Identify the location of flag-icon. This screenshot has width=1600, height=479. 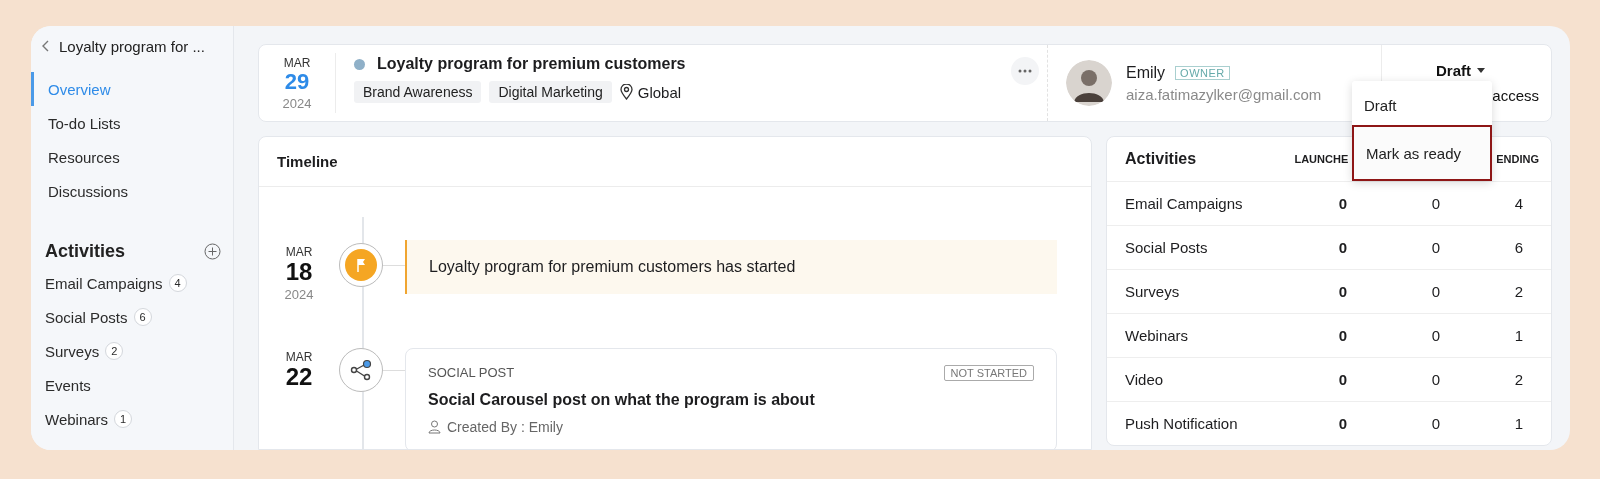
(361, 265).